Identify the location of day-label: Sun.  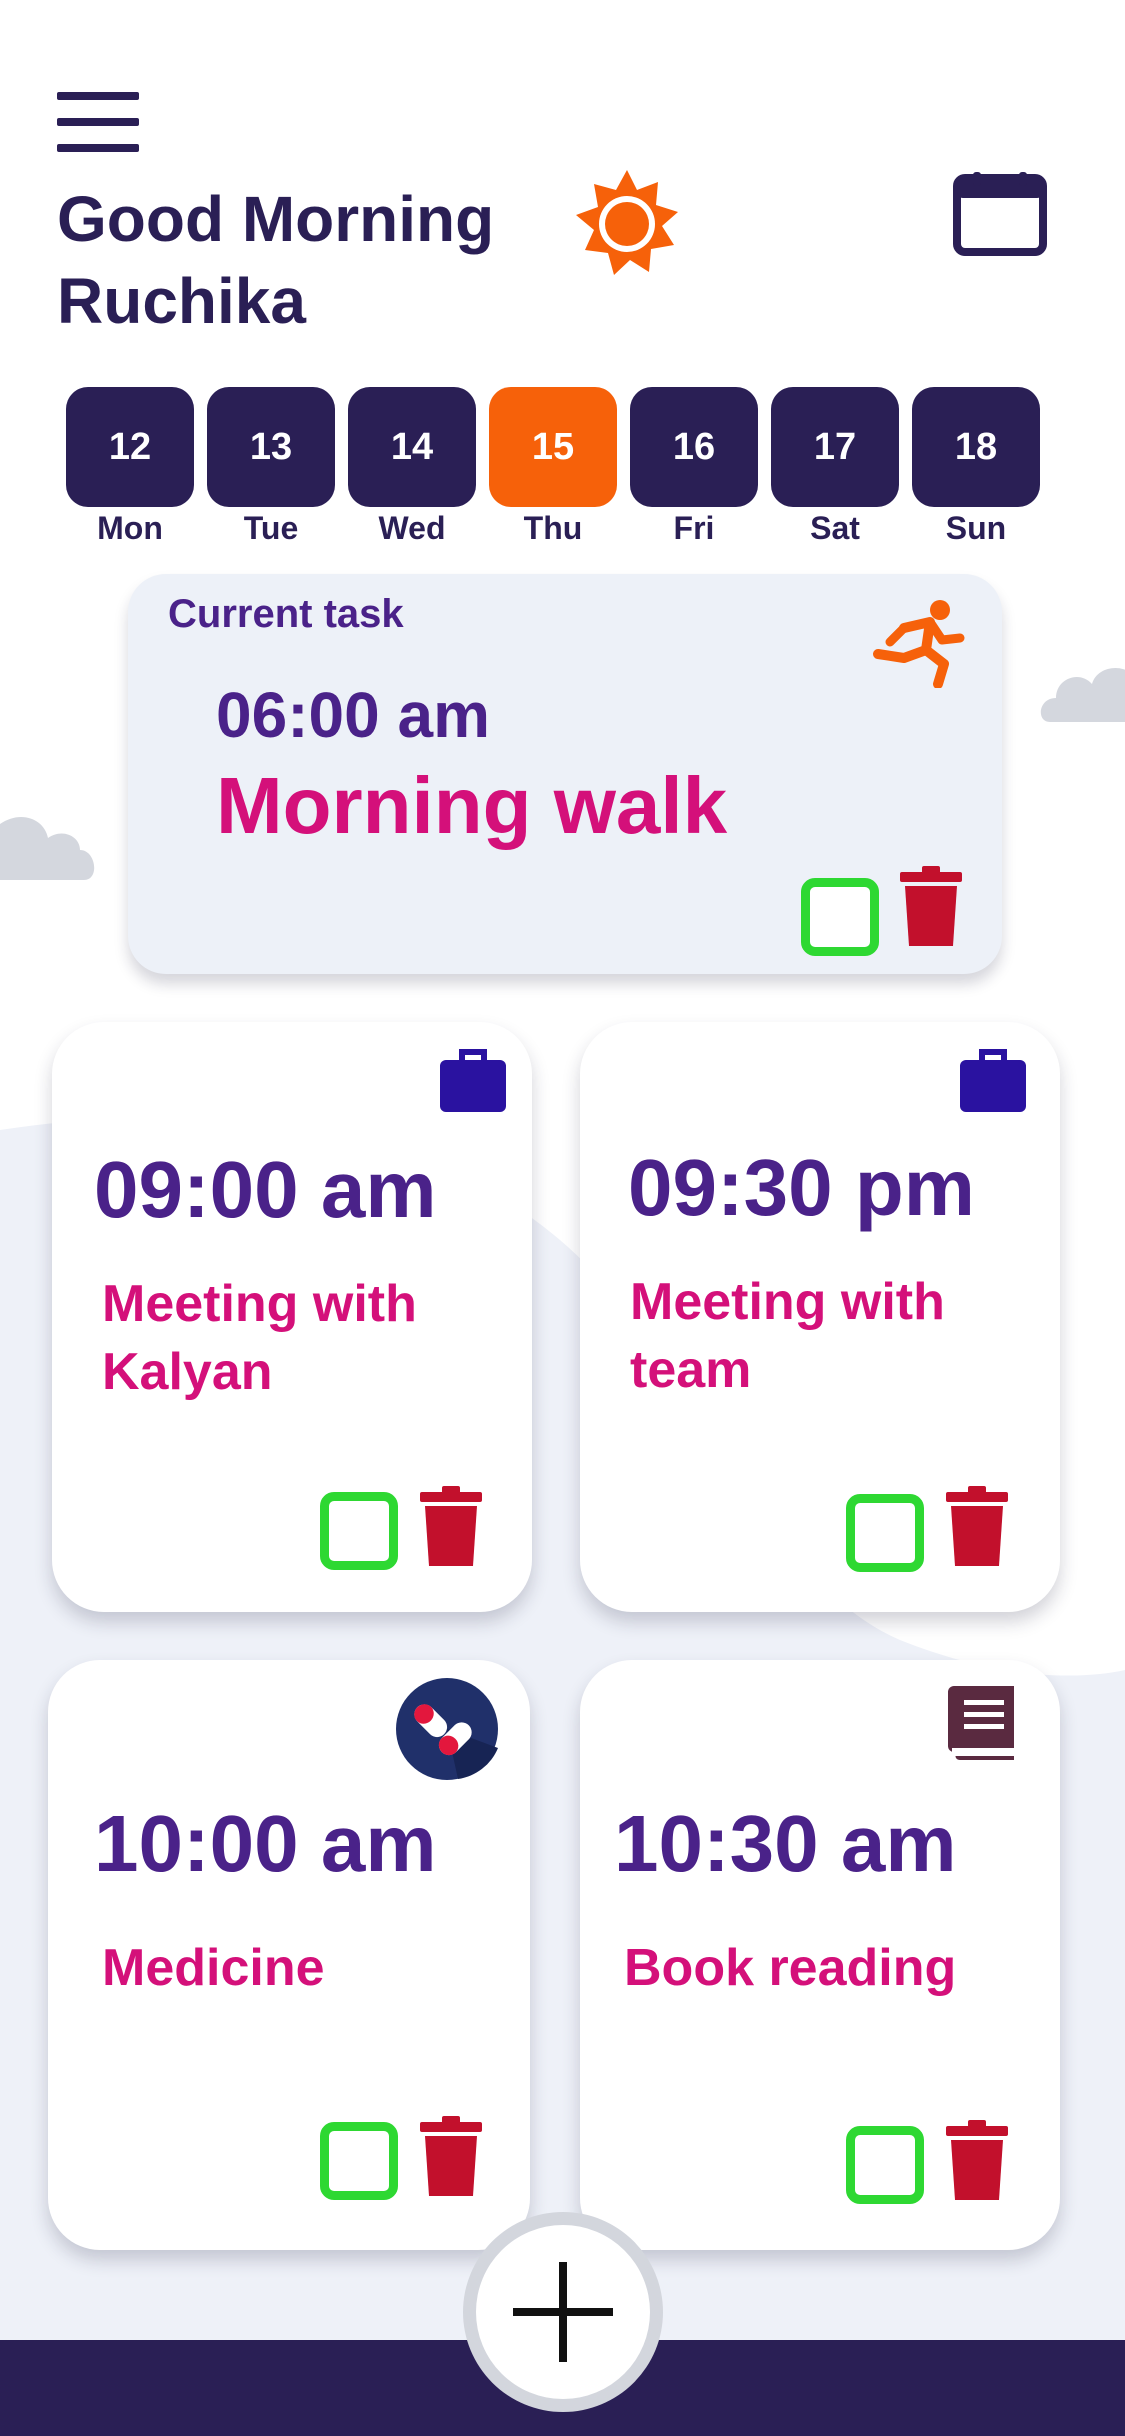
(976, 528).